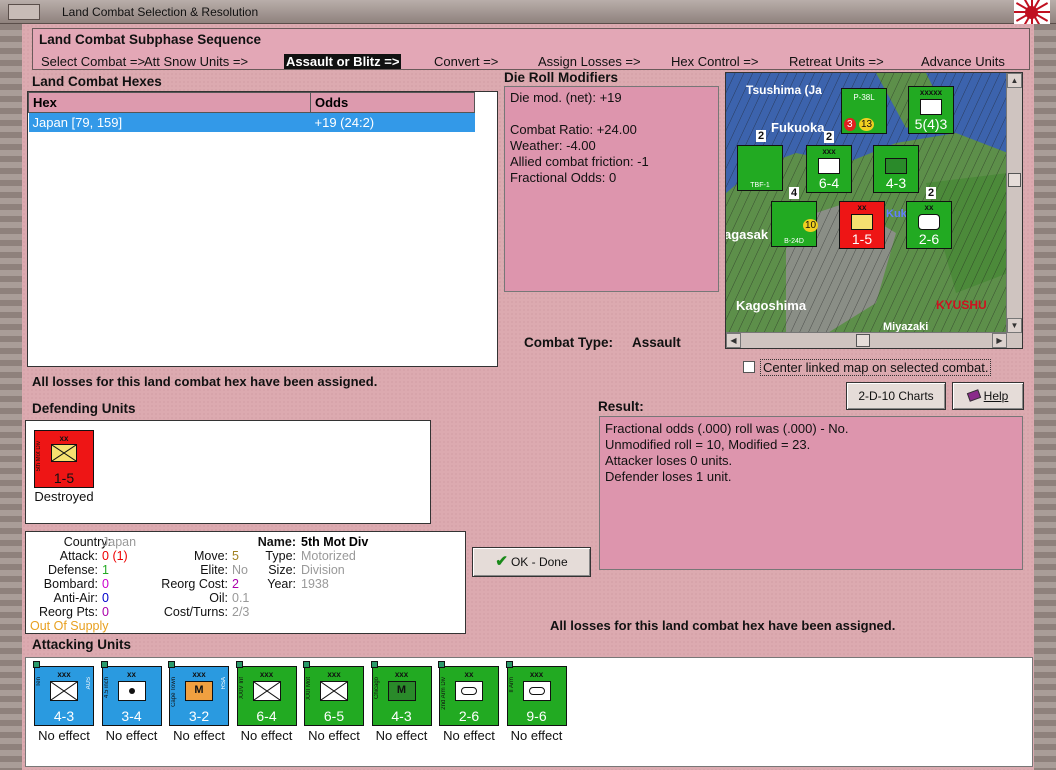 This screenshot has width=1056, height=770. What do you see at coordinates (333, 693) in the screenshot?
I see `attacking-unit-counter: xxx XXII Mot 6-5` at bounding box center [333, 693].